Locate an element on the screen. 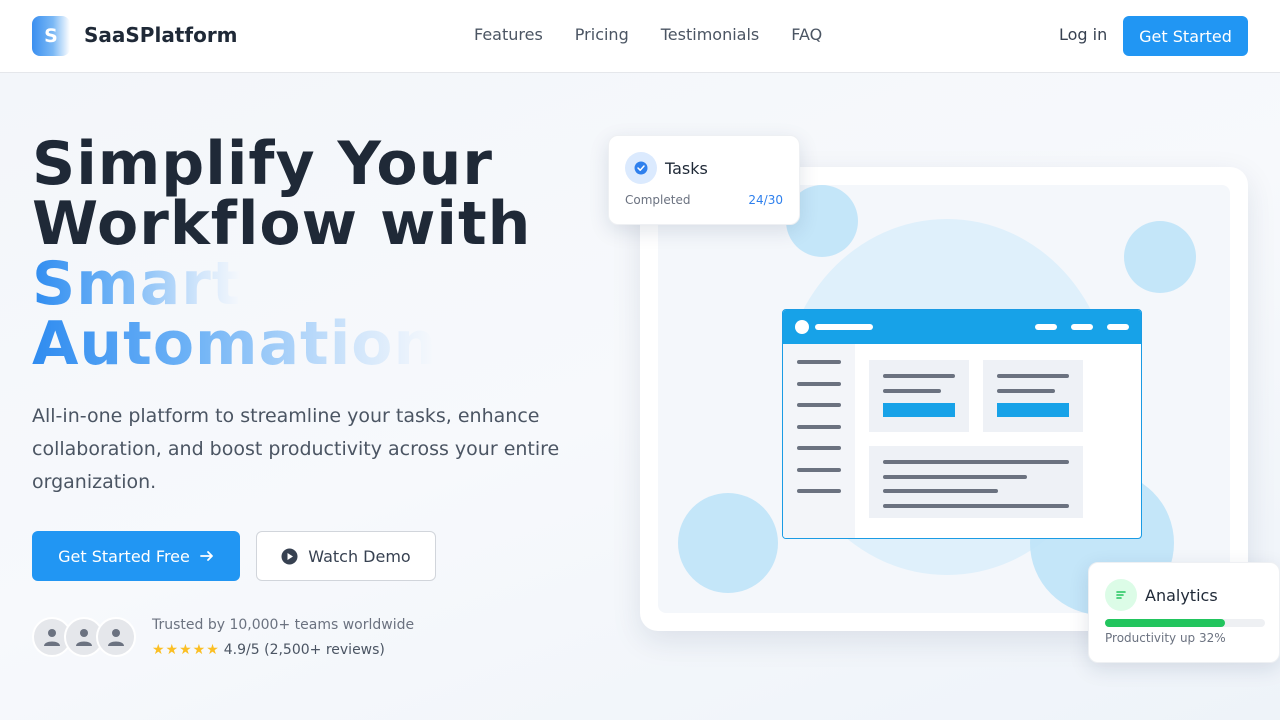 The image size is (1280, 720). analytics-card: Analytics Productivity up 32% is located at coordinates (1184, 612).